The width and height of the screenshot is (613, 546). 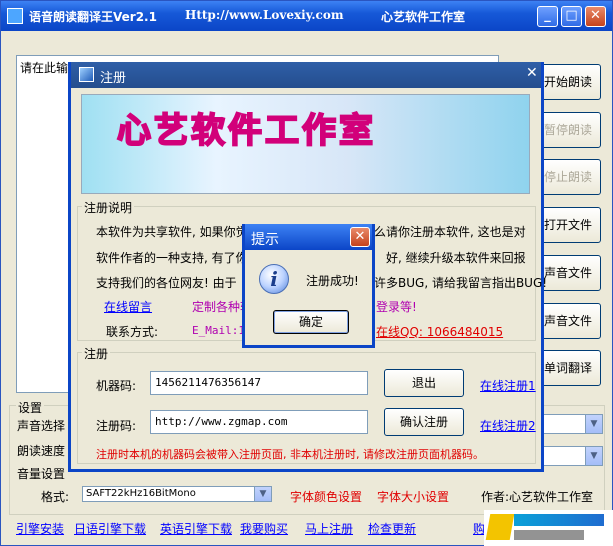 I want to click on qq-link: 在线QQ: 1066484015, so click(x=439, y=331).